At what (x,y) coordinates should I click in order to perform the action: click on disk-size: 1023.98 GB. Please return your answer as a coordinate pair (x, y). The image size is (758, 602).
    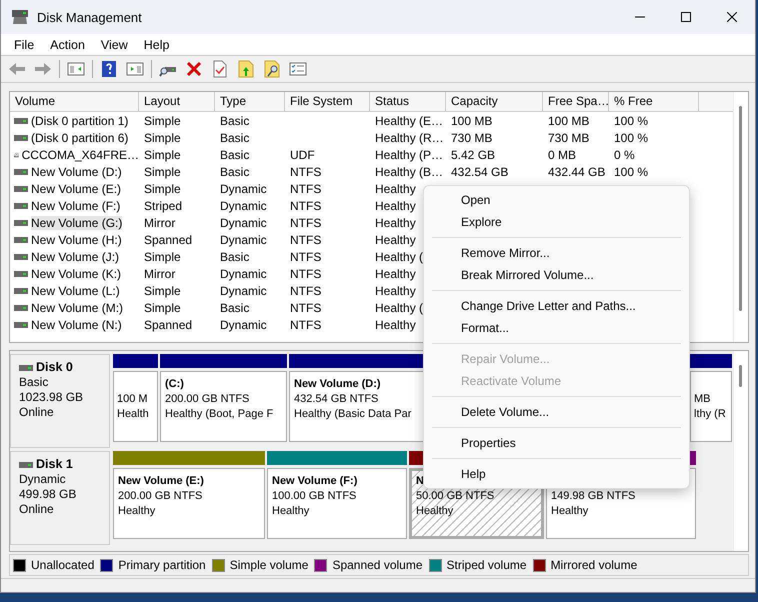
    Looking at the image, I should click on (51, 397).